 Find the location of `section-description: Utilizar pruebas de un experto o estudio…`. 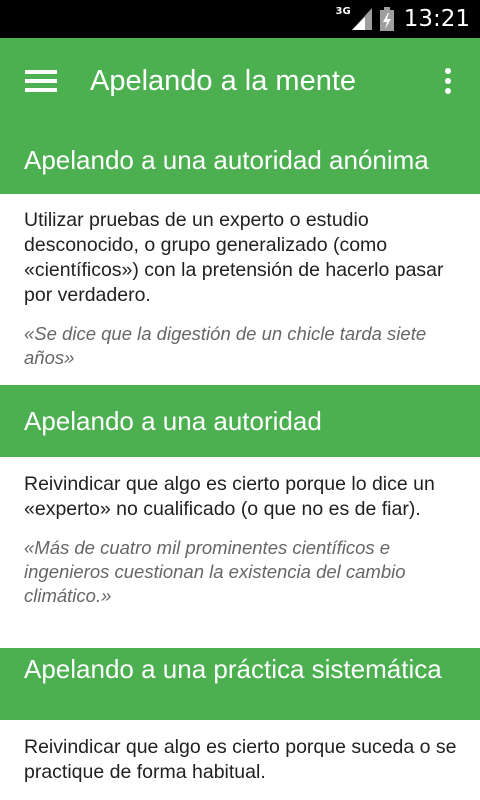

section-description: Utilizar pruebas de un experto o estudio… is located at coordinates (234, 257).